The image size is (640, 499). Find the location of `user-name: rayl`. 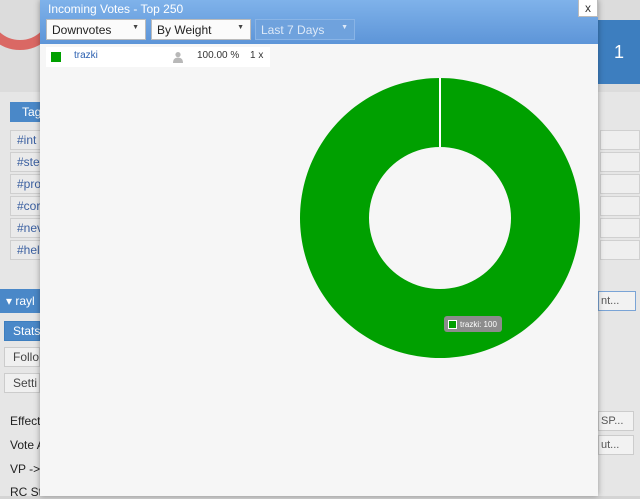

user-name: rayl is located at coordinates (25, 301).